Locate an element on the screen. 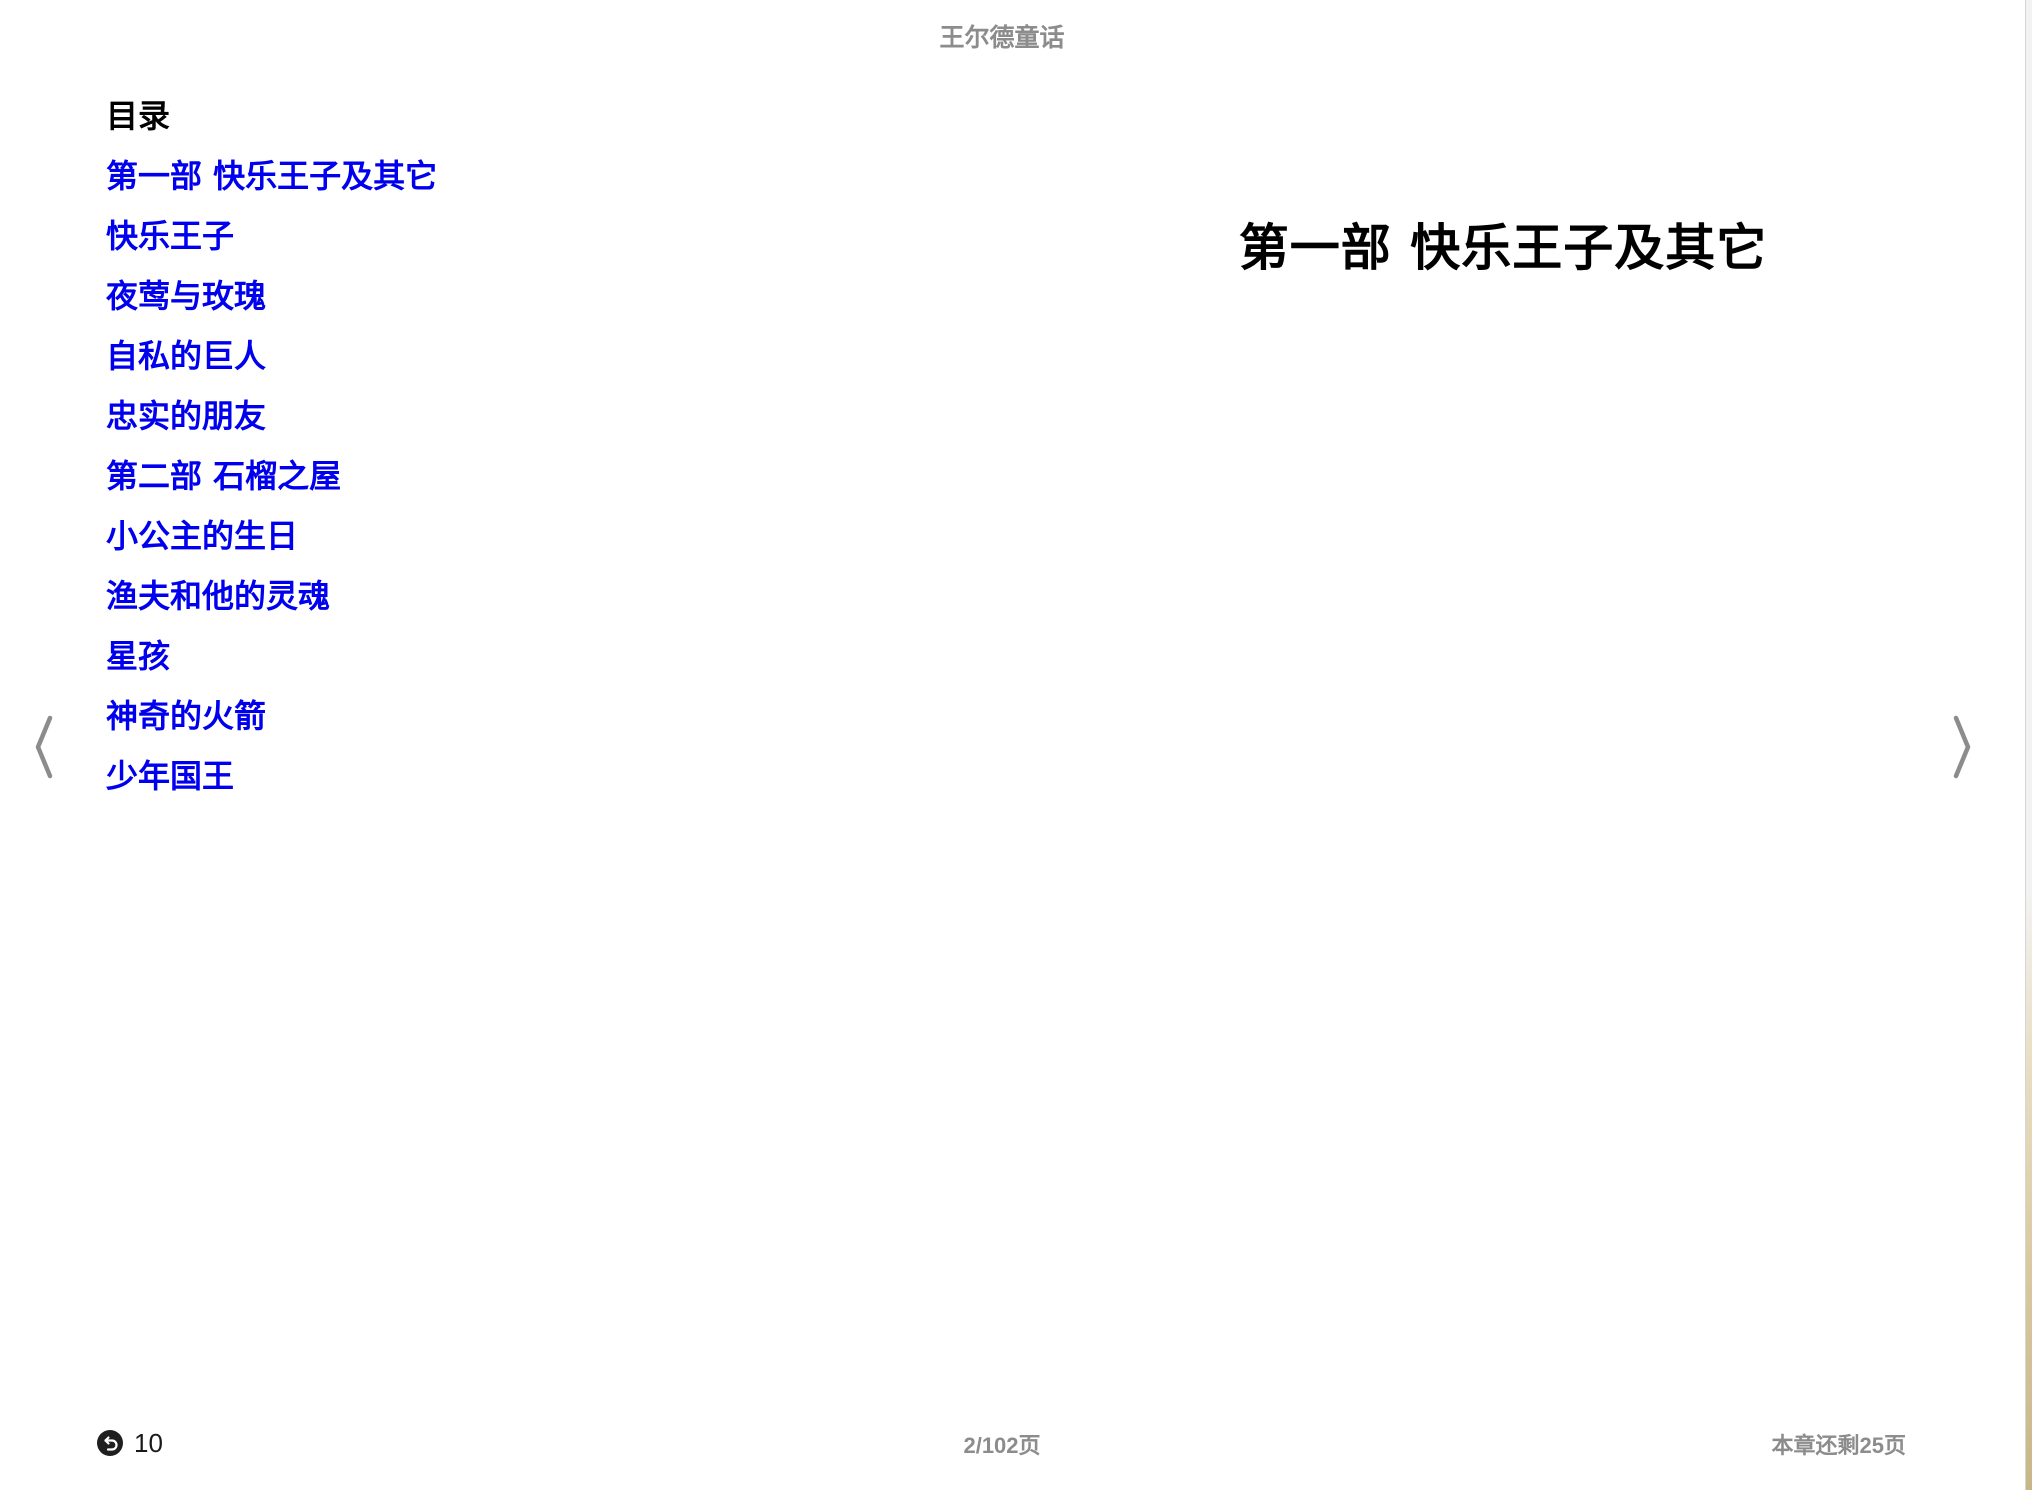 This screenshot has height=1490, width=2032. toc-item: 渔夫和他的灵魂 is located at coordinates (271, 600).